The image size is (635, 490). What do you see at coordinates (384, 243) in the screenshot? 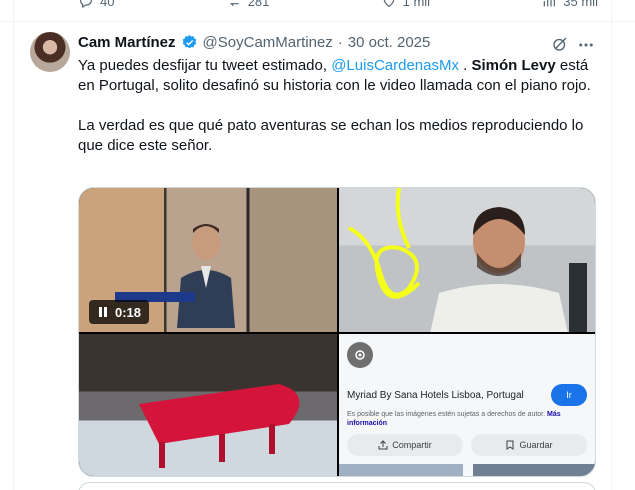
I see `yellow-scribble-annotation` at bounding box center [384, 243].